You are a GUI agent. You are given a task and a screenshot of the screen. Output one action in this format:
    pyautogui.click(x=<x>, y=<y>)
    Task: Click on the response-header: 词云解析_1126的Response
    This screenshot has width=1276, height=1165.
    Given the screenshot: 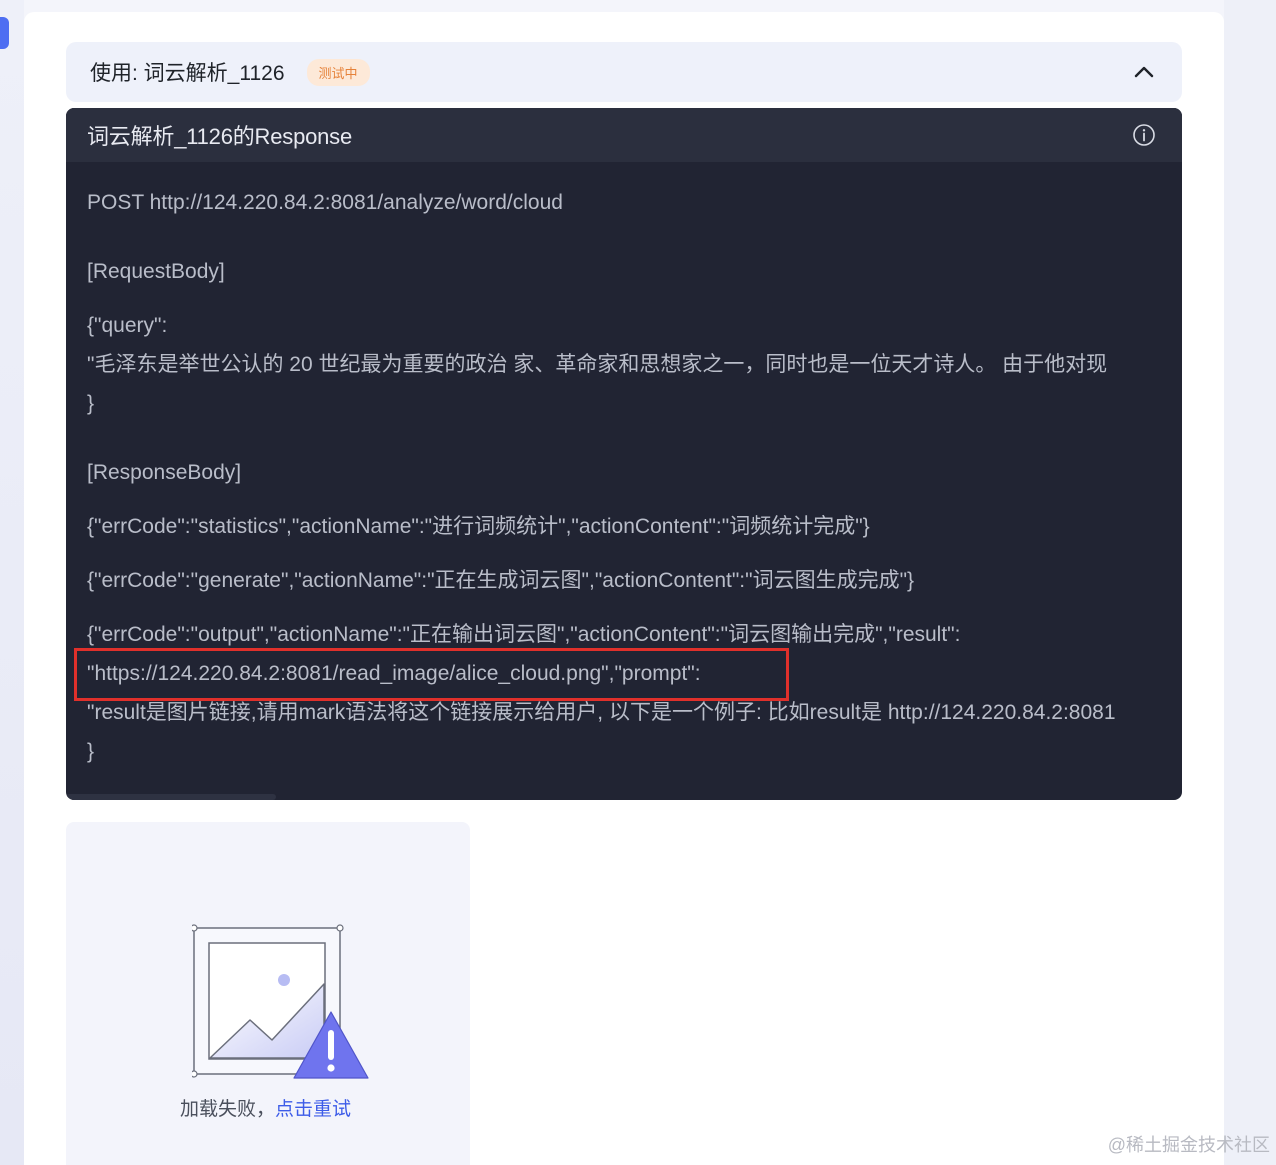 What is the action you would take?
    pyautogui.click(x=624, y=135)
    